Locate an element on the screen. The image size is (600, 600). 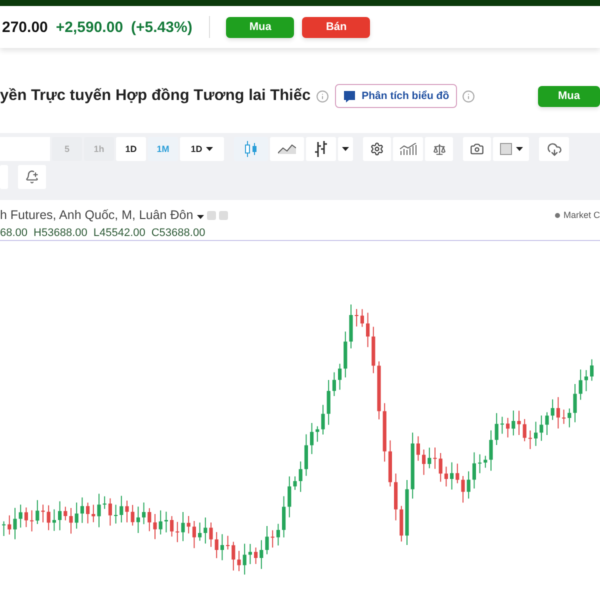
indicators-icon is located at coordinates (408, 149).